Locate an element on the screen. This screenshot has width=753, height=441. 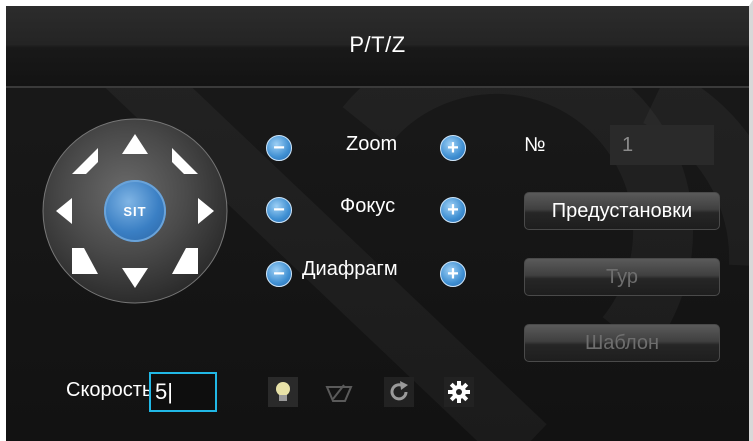
arrow-up-icon is located at coordinates (135, 144).